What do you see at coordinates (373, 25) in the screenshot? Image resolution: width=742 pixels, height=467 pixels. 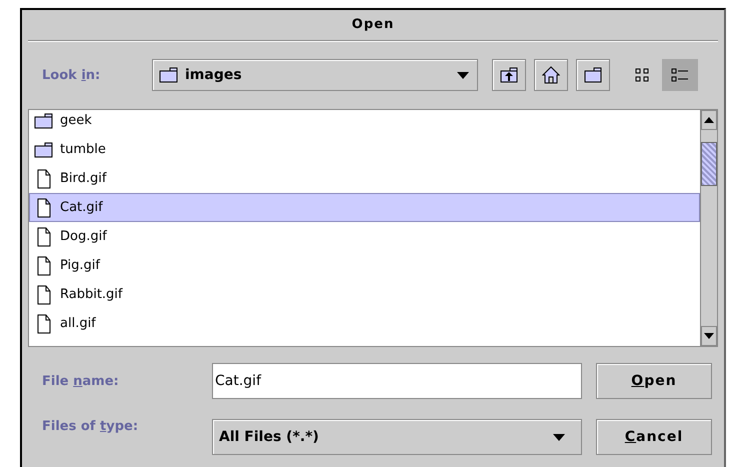 I see `window-title: Open` at bounding box center [373, 25].